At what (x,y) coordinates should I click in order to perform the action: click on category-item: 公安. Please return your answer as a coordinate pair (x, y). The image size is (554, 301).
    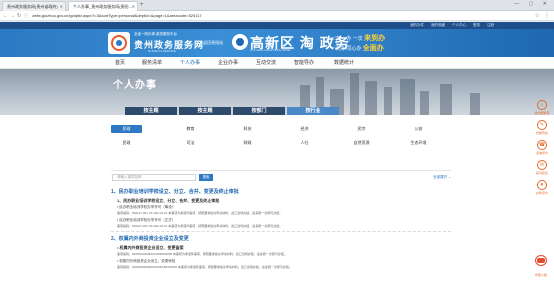
    Looking at the image, I should click on (418, 129).